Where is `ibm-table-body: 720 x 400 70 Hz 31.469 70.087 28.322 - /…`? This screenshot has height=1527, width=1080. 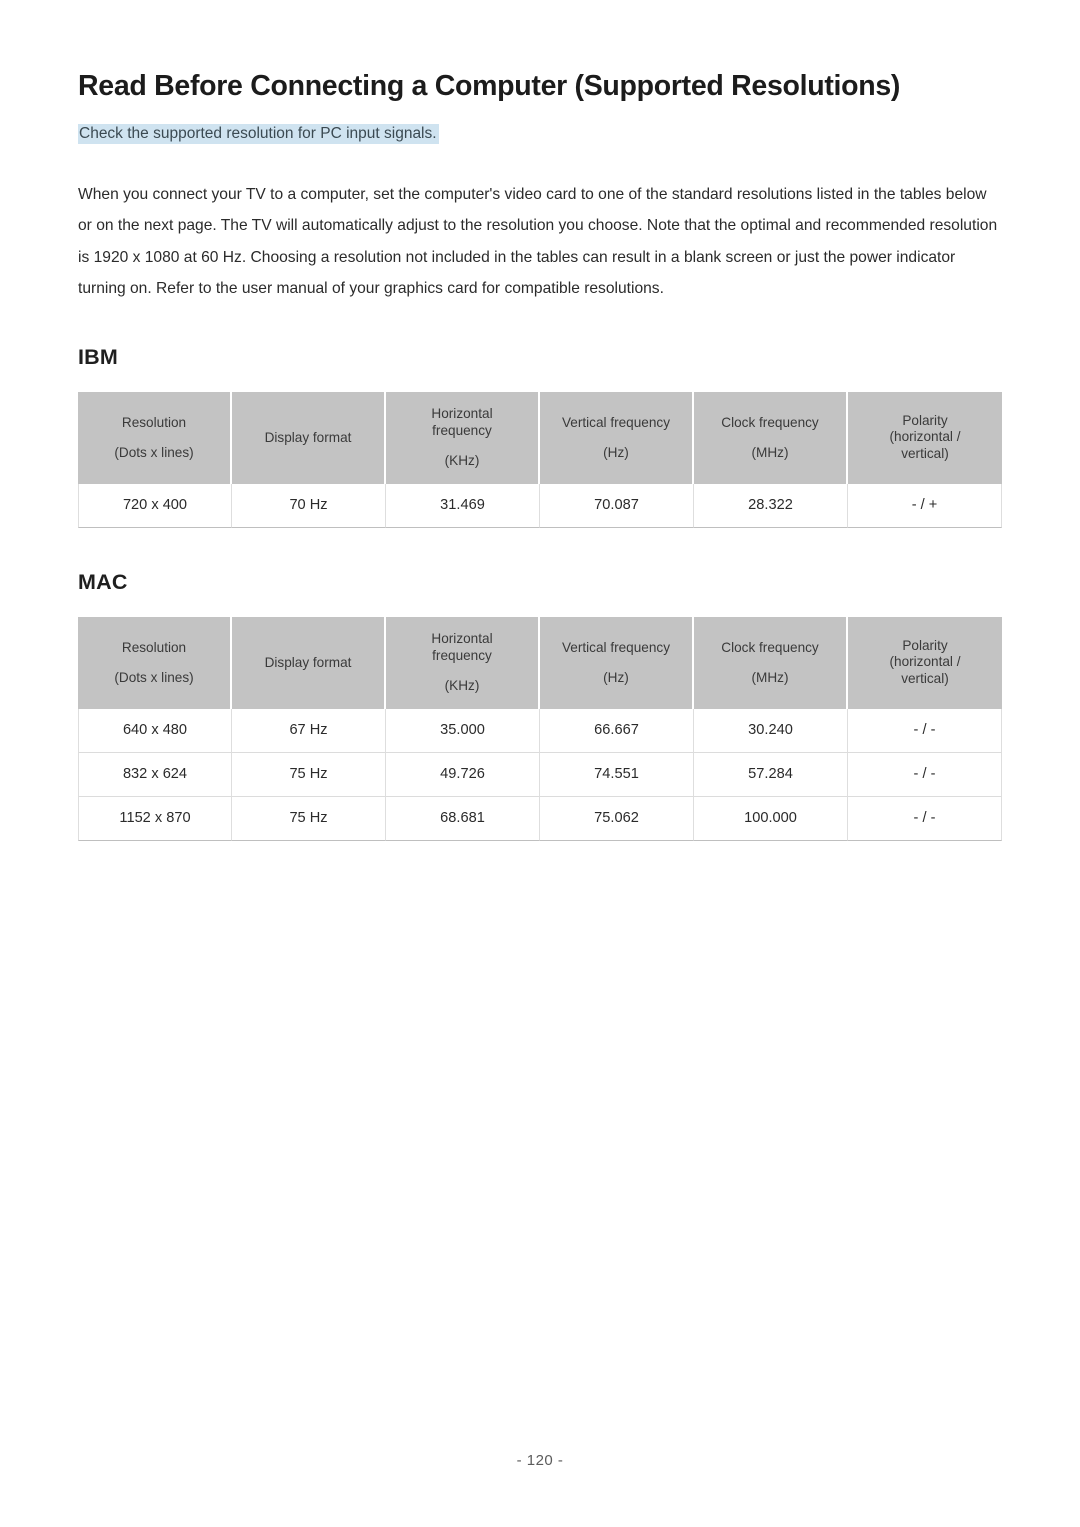 ibm-table-body: 720 x 400 70 Hz 31.469 70.087 28.322 - /… is located at coordinates (540, 505).